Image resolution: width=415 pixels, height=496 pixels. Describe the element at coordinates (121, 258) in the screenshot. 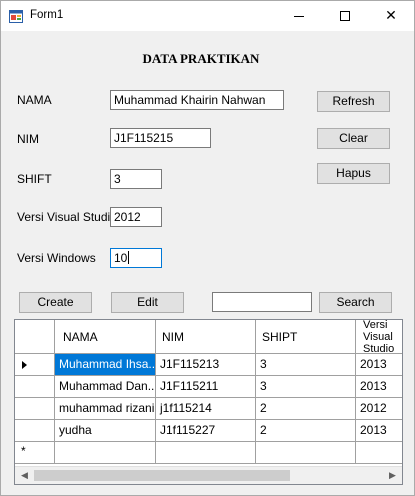

I see `windows-version-value: 10` at that location.